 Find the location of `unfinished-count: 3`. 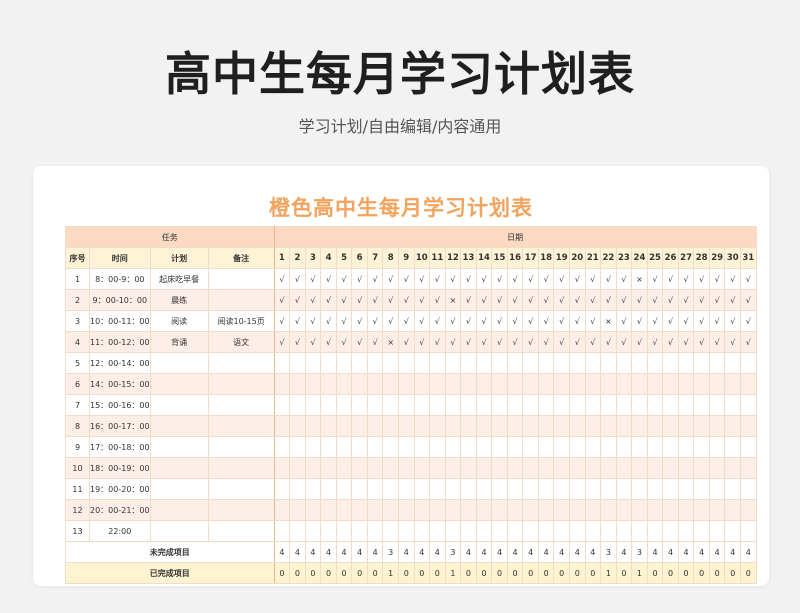

unfinished-count: 3 is located at coordinates (453, 552).